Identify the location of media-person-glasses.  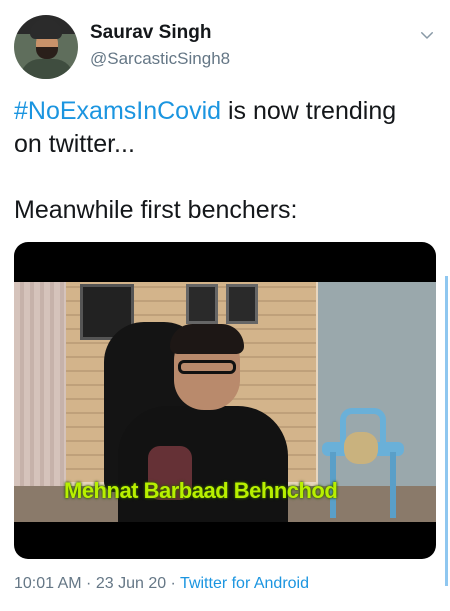
(207, 367).